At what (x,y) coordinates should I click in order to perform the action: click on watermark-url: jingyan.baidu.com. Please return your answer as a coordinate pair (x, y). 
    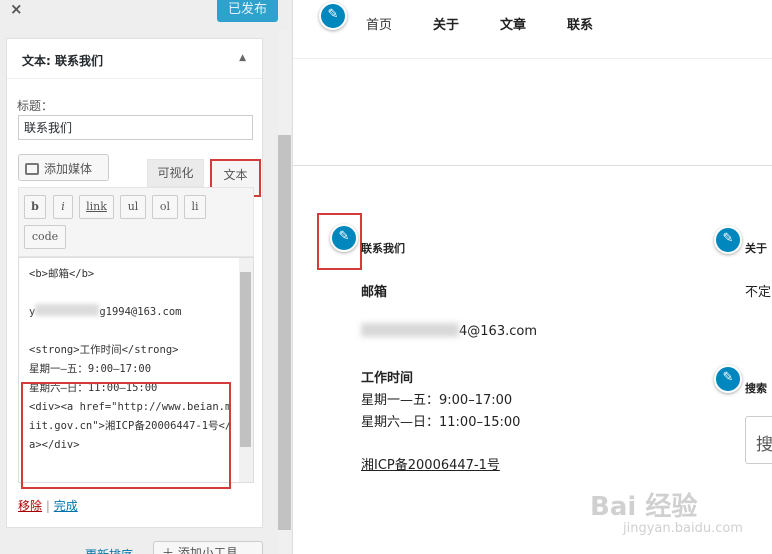
    Looking at the image, I should click on (683, 528).